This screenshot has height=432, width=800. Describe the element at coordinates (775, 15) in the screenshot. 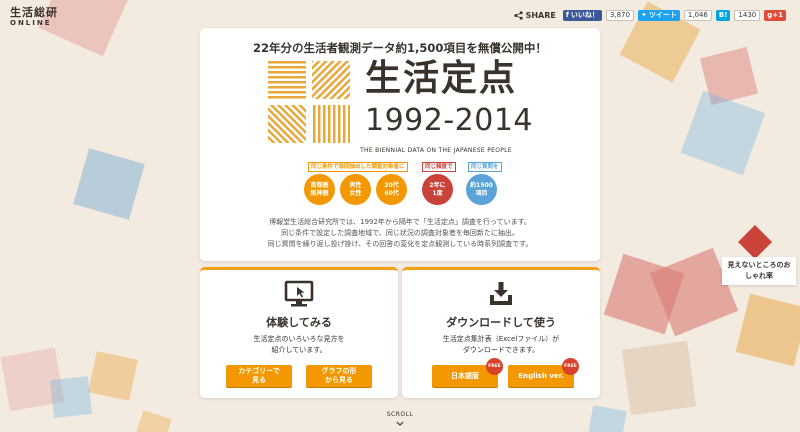

I see `google-plus-button: g+1` at that location.